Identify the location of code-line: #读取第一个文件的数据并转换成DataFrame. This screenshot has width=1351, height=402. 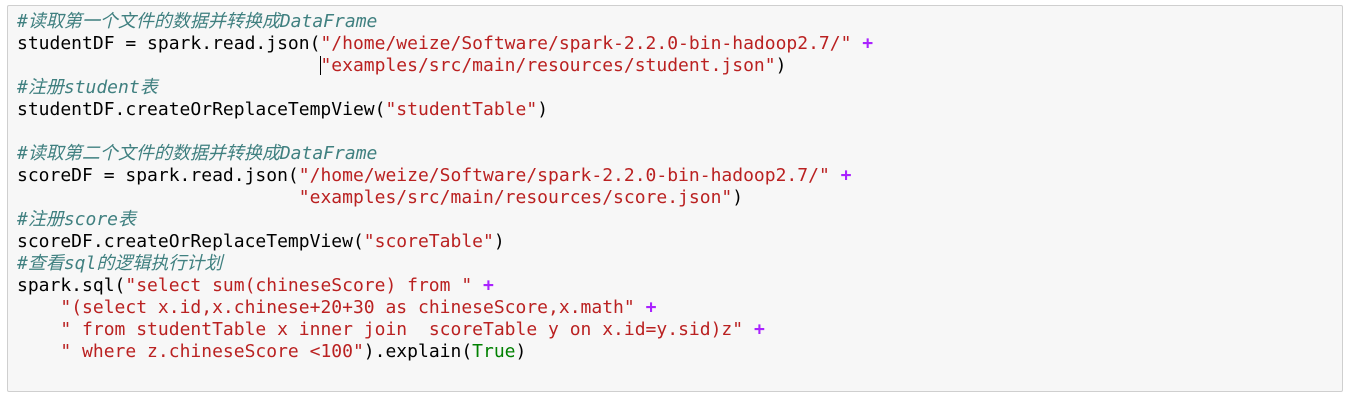
(445, 22).